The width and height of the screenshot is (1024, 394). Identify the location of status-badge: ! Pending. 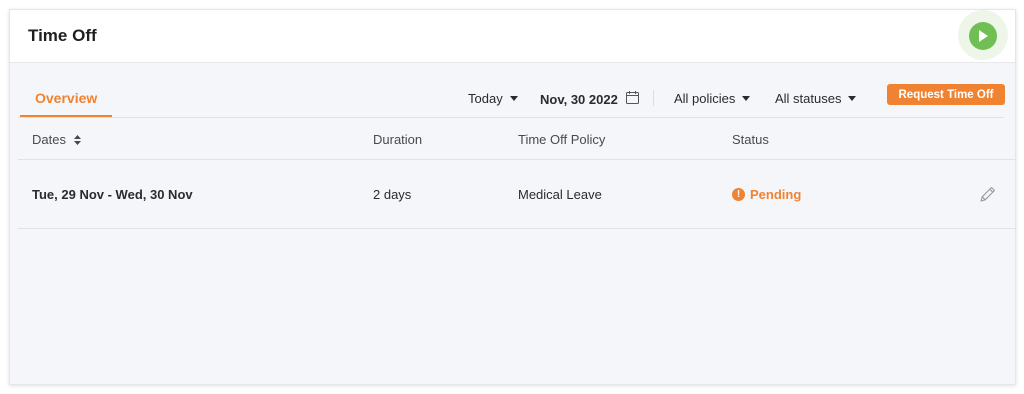
(766, 194).